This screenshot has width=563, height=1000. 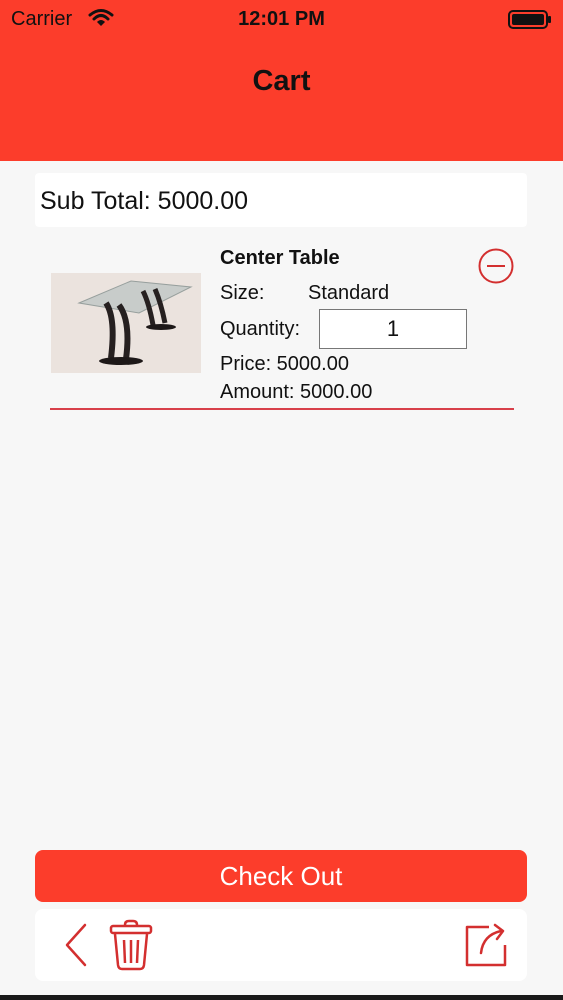 I want to click on size-value: Standard, so click(x=349, y=293).